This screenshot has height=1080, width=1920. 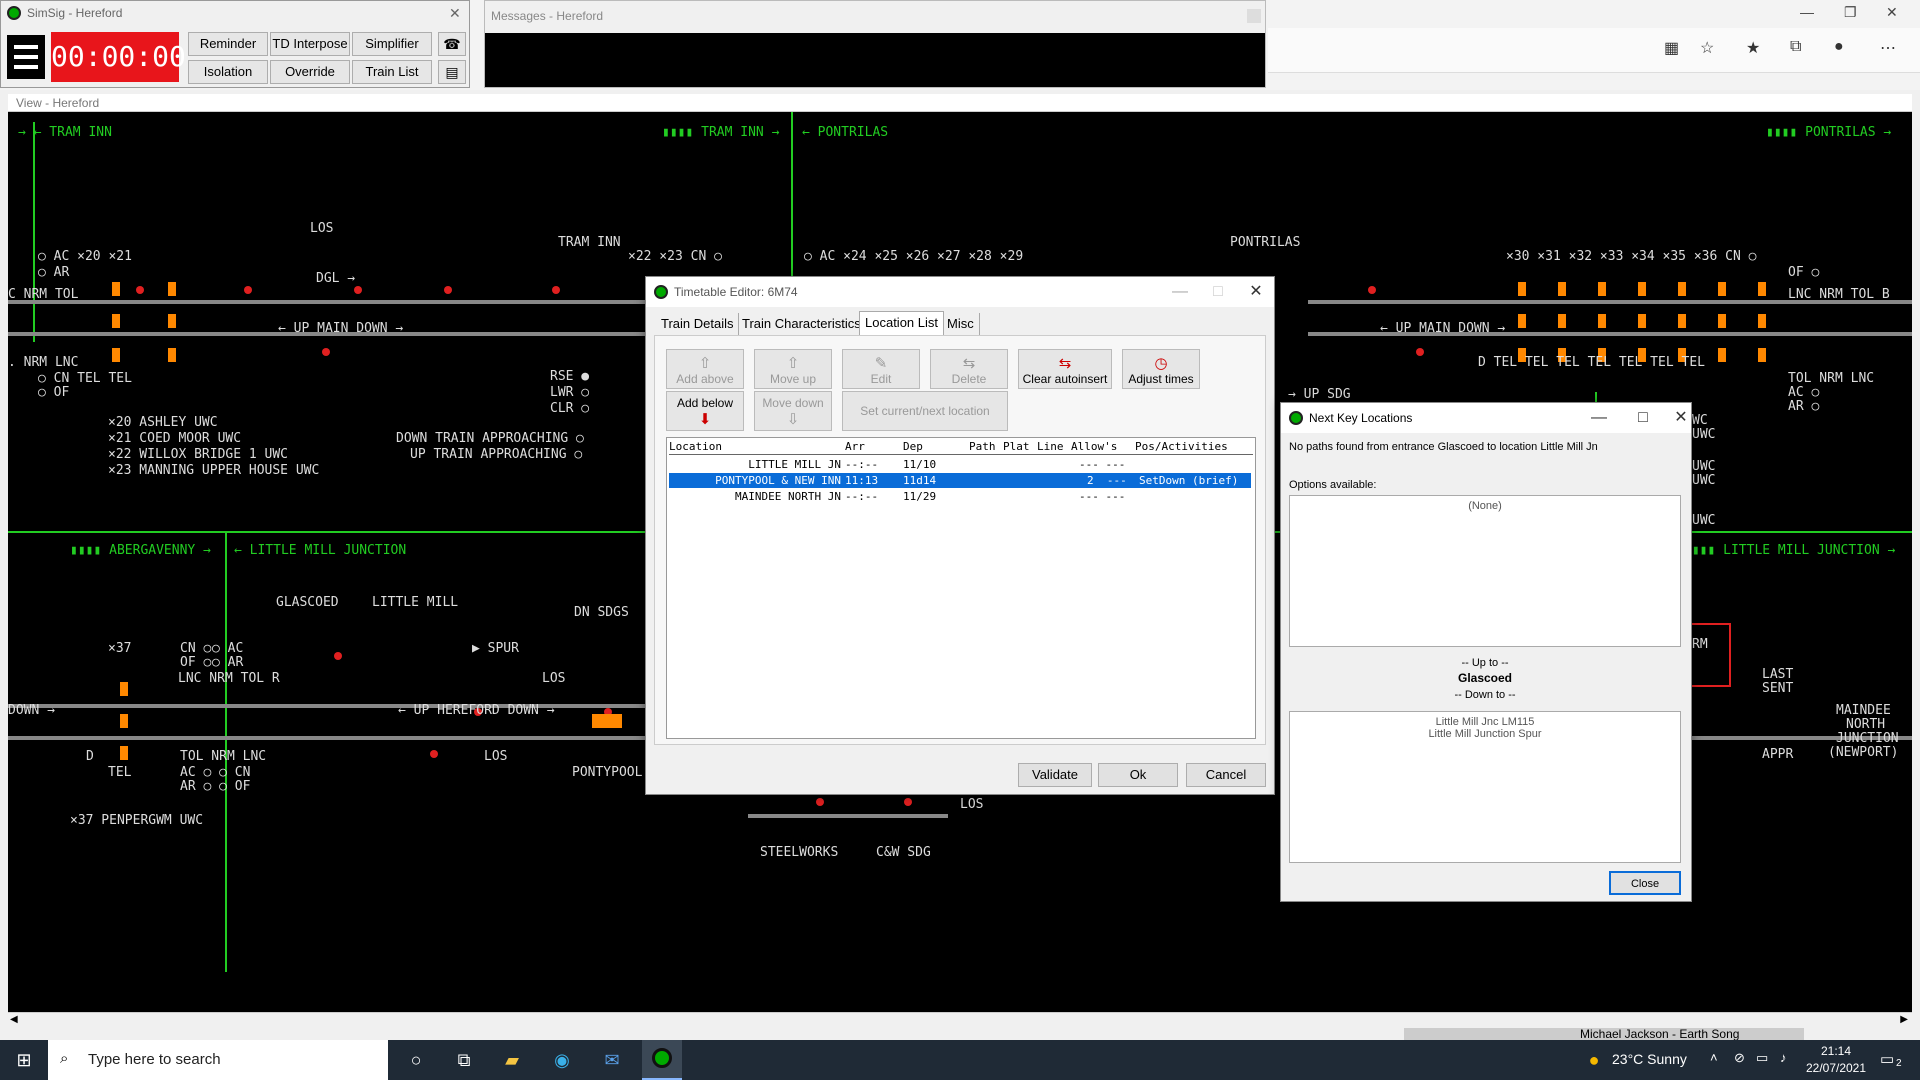 I want to click on track-label: D TEL TEL TEL TEL TEL TEL TEL, so click(x=1591, y=362).